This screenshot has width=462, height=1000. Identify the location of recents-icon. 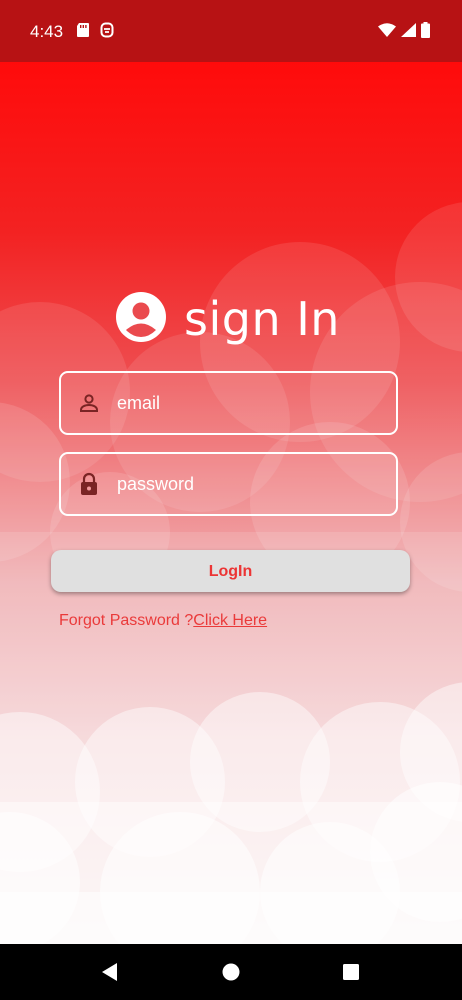
(351, 972).